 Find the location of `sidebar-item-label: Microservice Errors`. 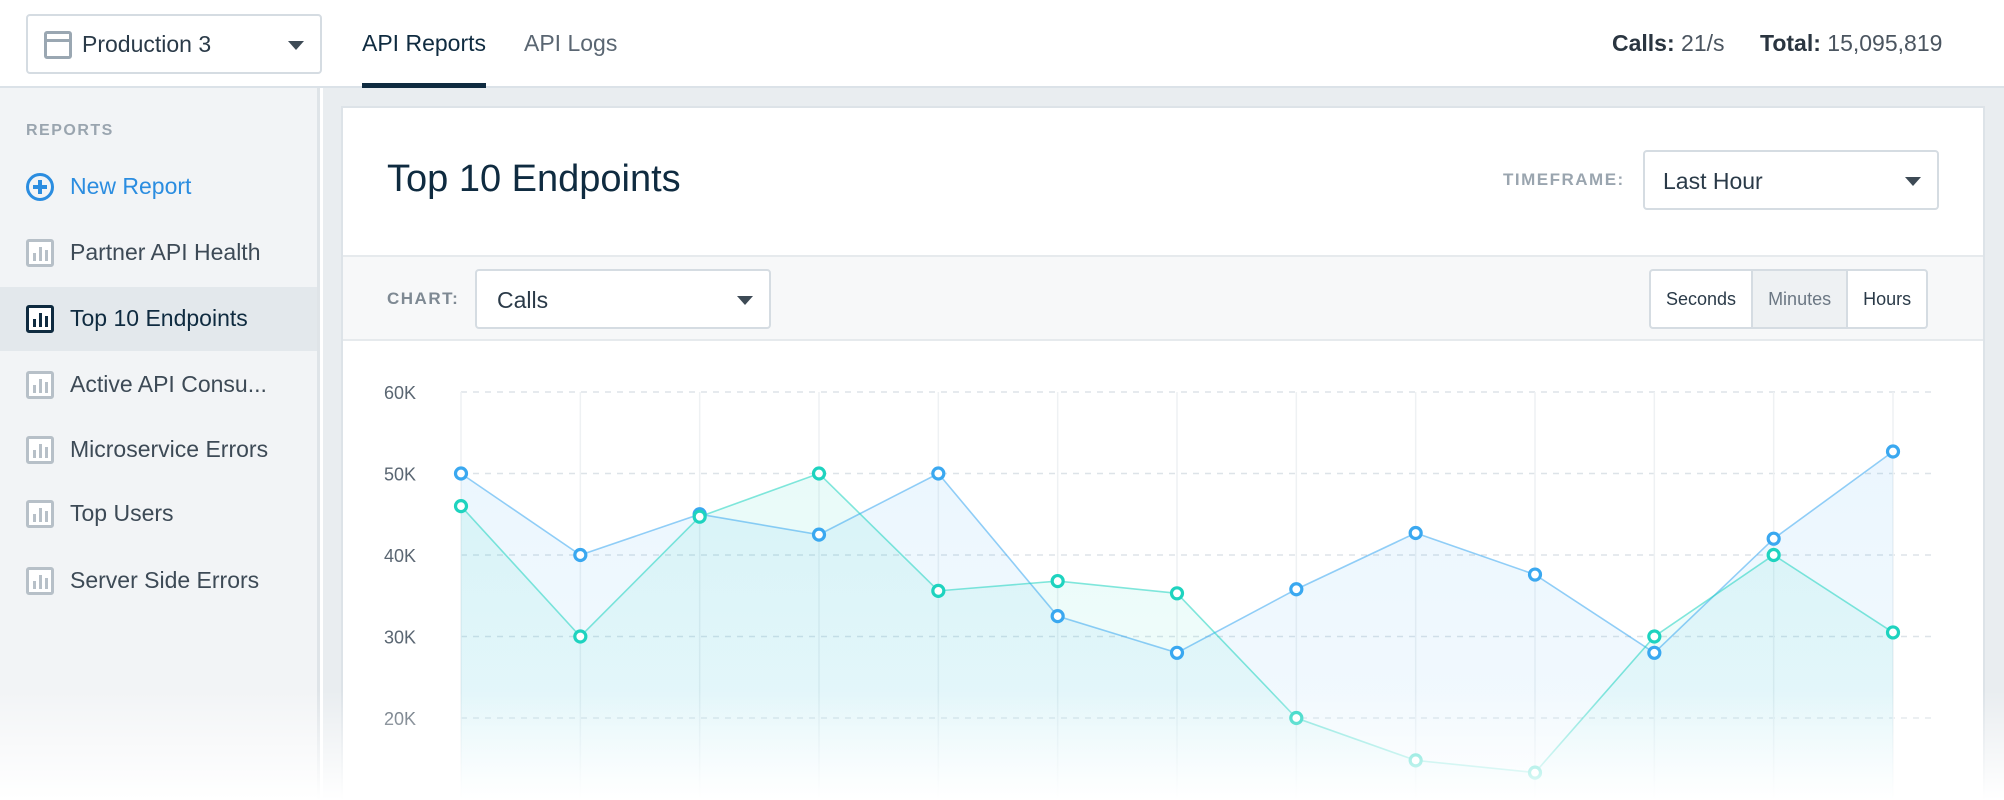

sidebar-item-label: Microservice Errors is located at coordinates (169, 449).